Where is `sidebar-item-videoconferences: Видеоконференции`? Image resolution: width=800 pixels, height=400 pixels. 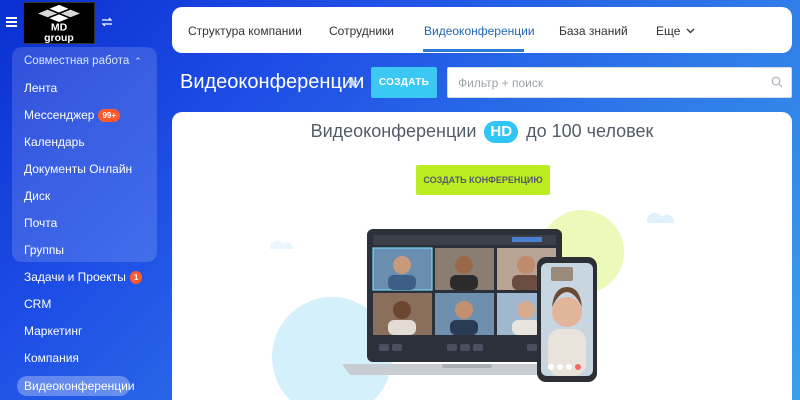 sidebar-item-videoconferences: Видеоконференции is located at coordinates (79, 386).